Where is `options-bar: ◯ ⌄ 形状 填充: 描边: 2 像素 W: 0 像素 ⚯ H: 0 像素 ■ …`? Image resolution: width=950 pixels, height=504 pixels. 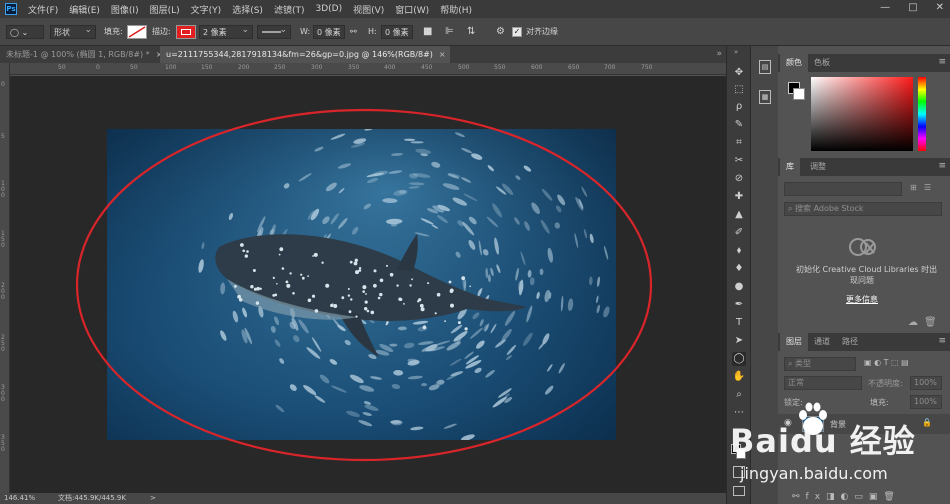 options-bar: ◯ ⌄ 形状 填充: 描边: 2 像素 W: 0 像素 ⚯ H: 0 像素 ■ … is located at coordinates (475, 32).